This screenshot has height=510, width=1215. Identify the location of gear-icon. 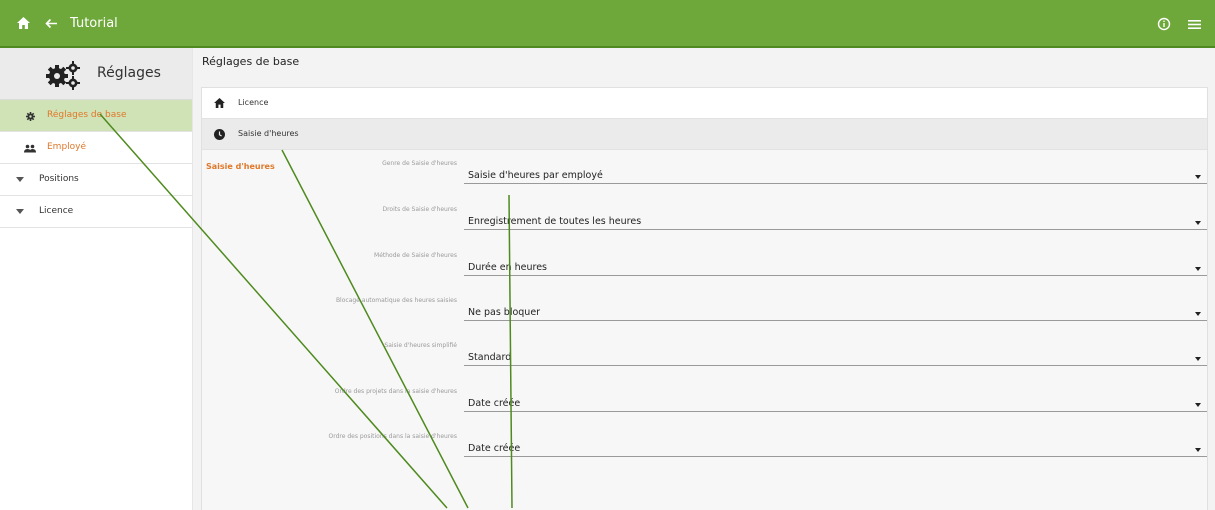
(30, 116).